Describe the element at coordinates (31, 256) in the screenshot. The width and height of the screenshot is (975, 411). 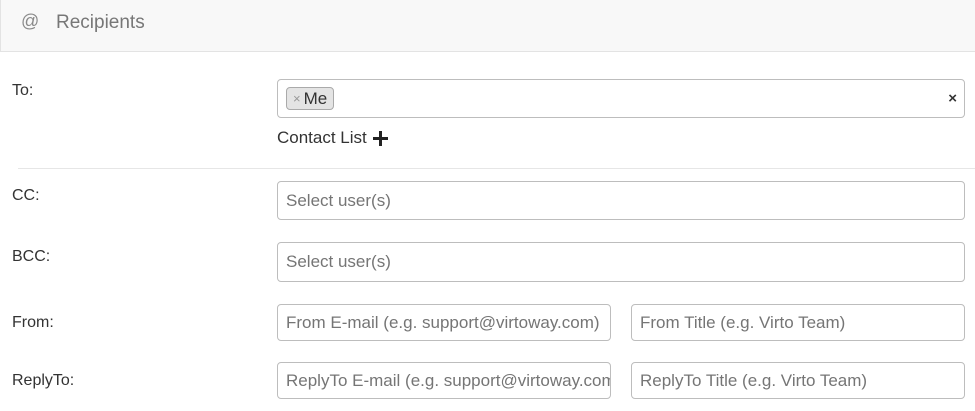
I see `bcc-label: BCC:` at that location.